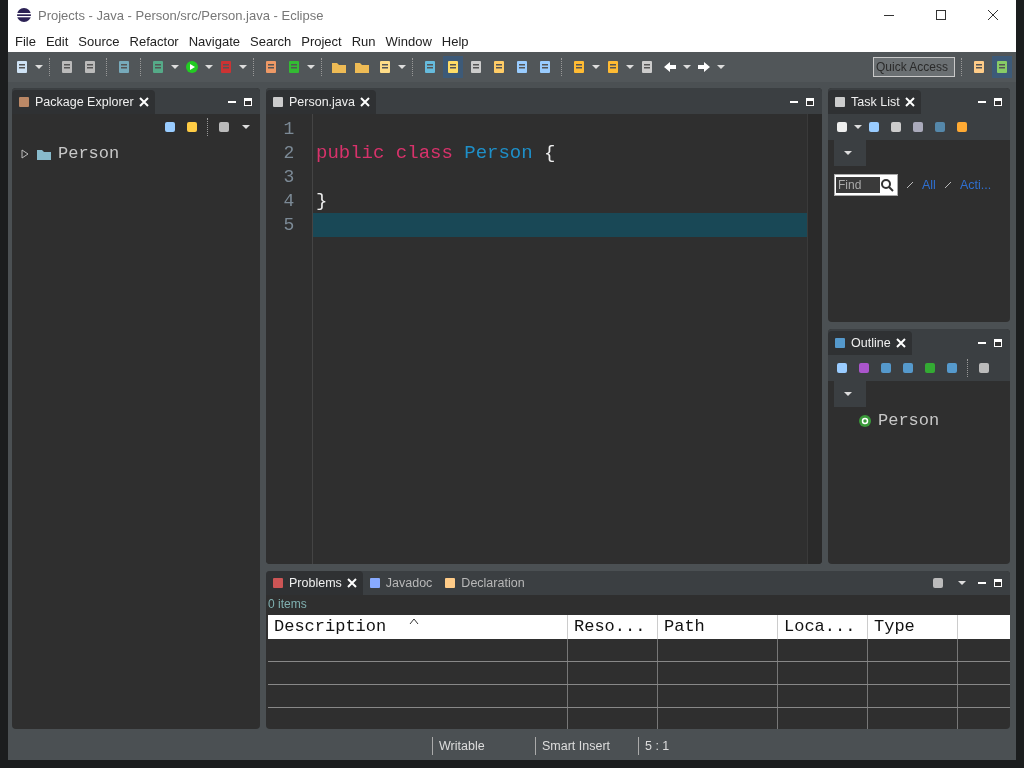  What do you see at coordinates (914, 67) in the screenshot?
I see `quick-access-field: Quick Access` at bounding box center [914, 67].